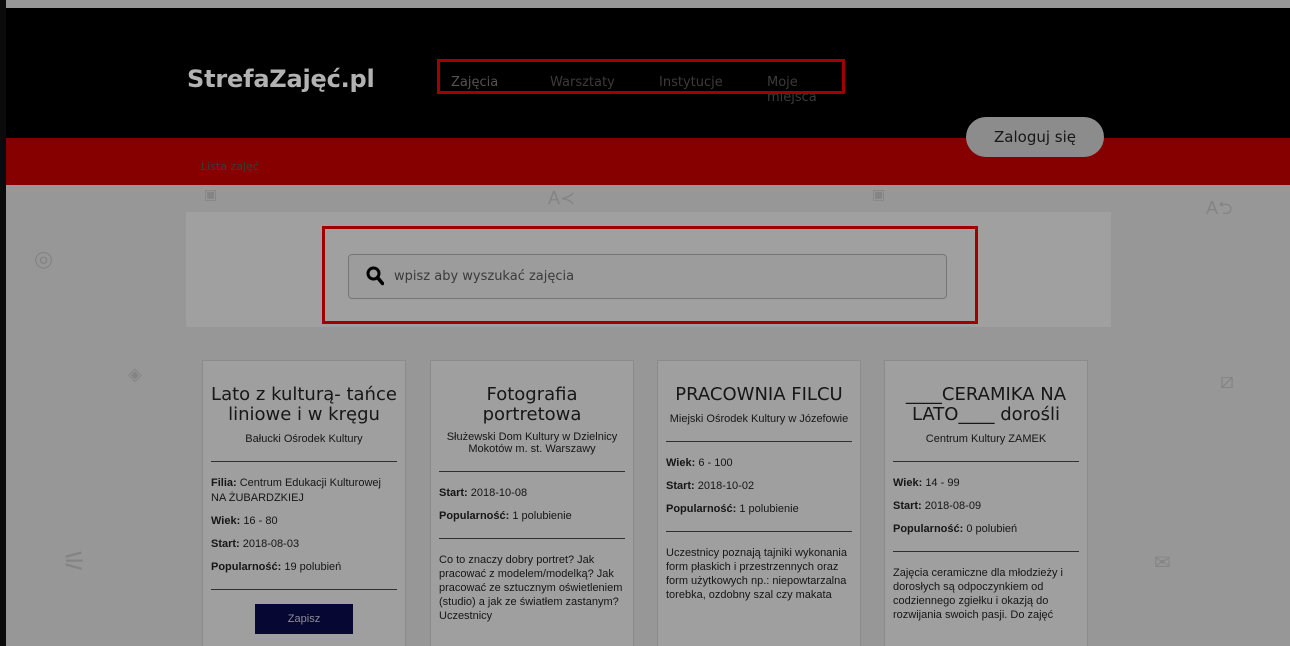  I want to click on translate-icon: A≺, so click(562, 198).